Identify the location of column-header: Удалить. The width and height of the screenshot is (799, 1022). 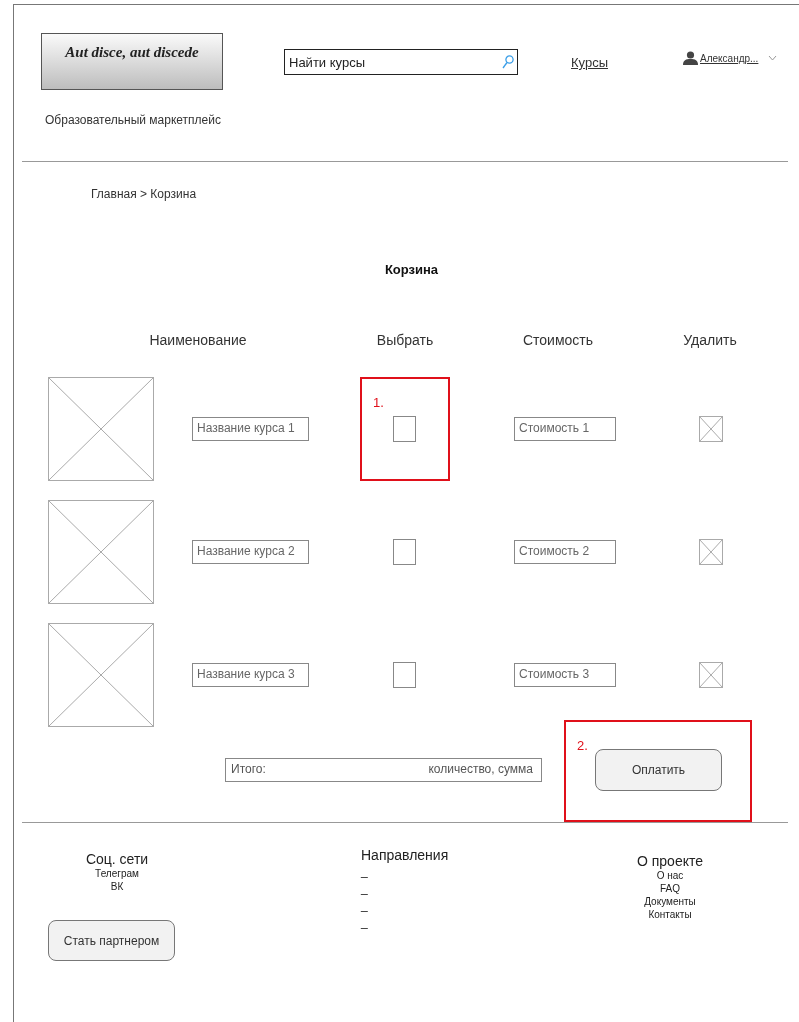
(710, 340).